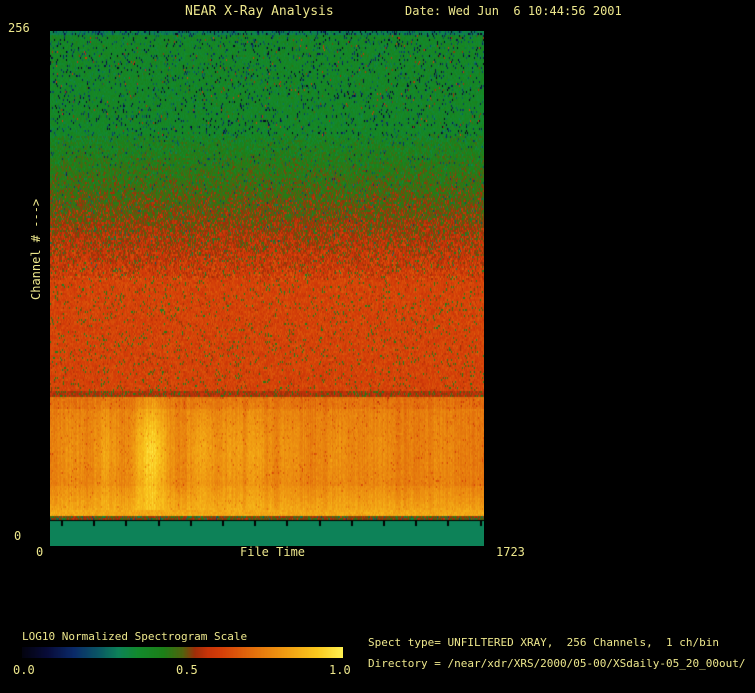 Image resolution: width=755 pixels, height=693 pixels. I want to click on x-axis-max-label: 1723, so click(510, 552).